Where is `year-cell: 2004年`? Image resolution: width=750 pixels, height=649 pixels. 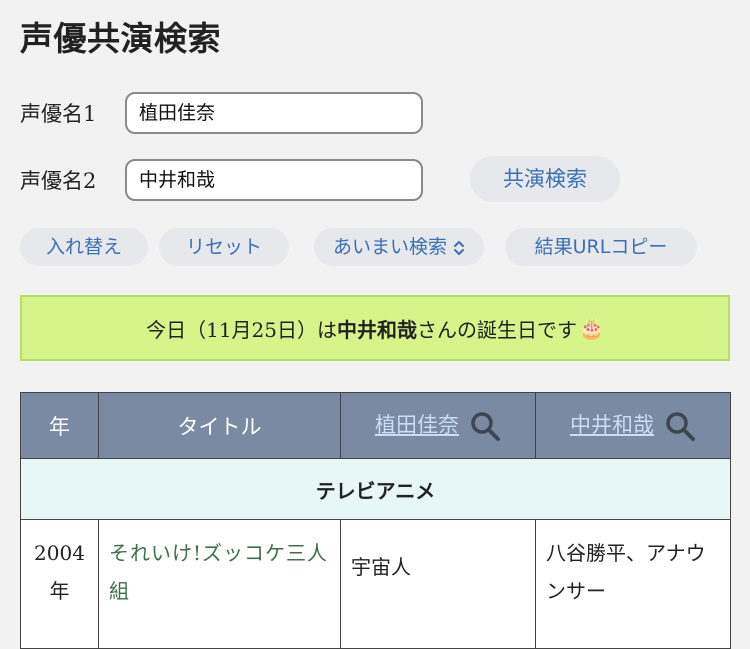
year-cell: 2004年 is located at coordinates (59, 584).